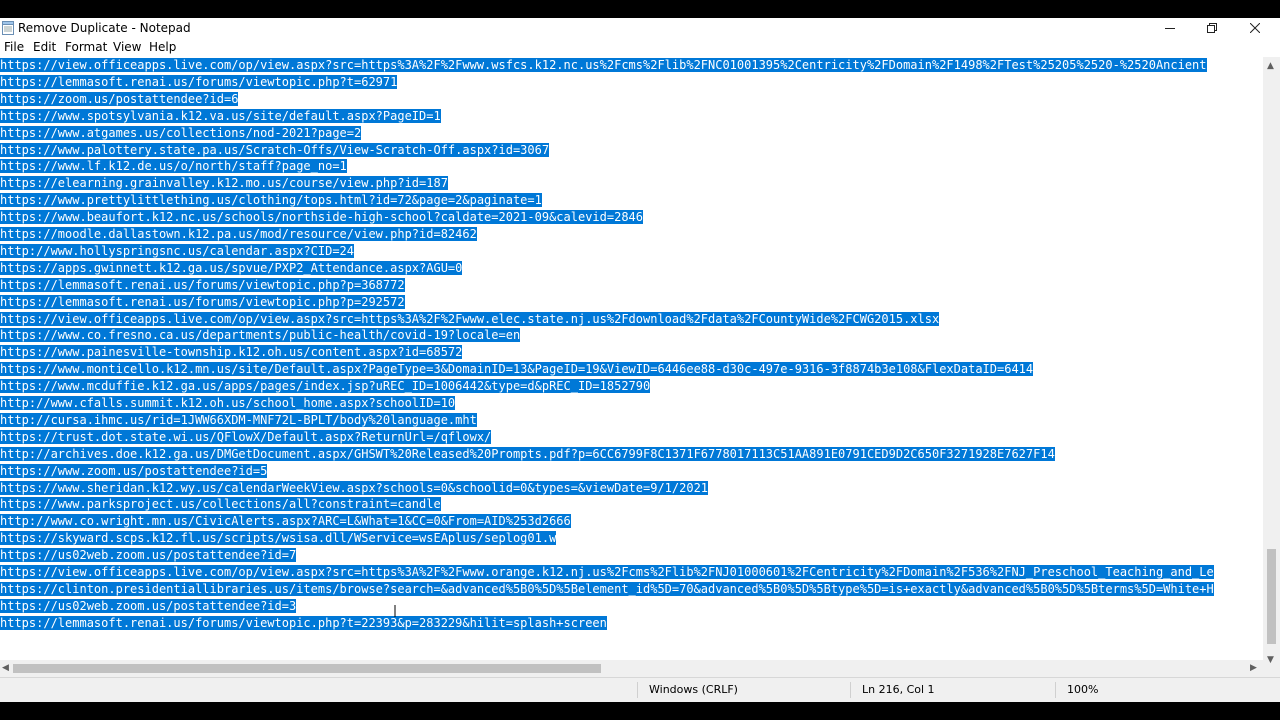 The image size is (1280, 720). What do you see at coordinates (1083, 689) in the screenshot?
I see `zoom-status: 100%` at bounding box center [1083, 689].